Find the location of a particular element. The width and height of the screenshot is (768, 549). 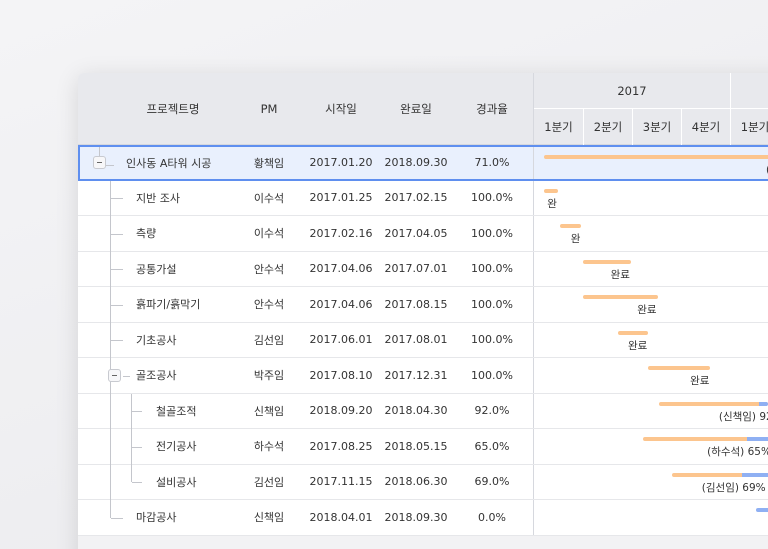

project-name: 전기공사 is located at coordinates (202, 446).